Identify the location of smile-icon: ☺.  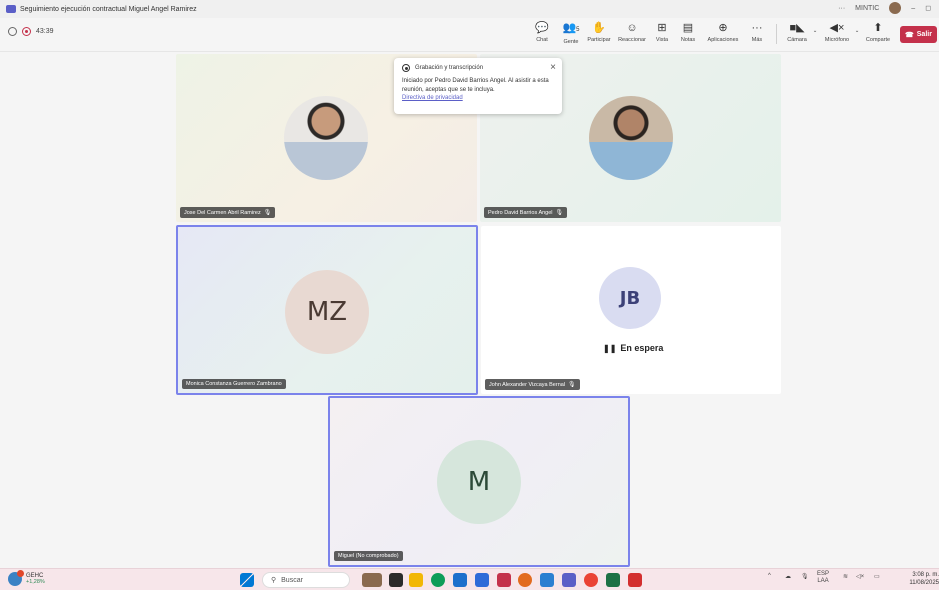
(632, 28).